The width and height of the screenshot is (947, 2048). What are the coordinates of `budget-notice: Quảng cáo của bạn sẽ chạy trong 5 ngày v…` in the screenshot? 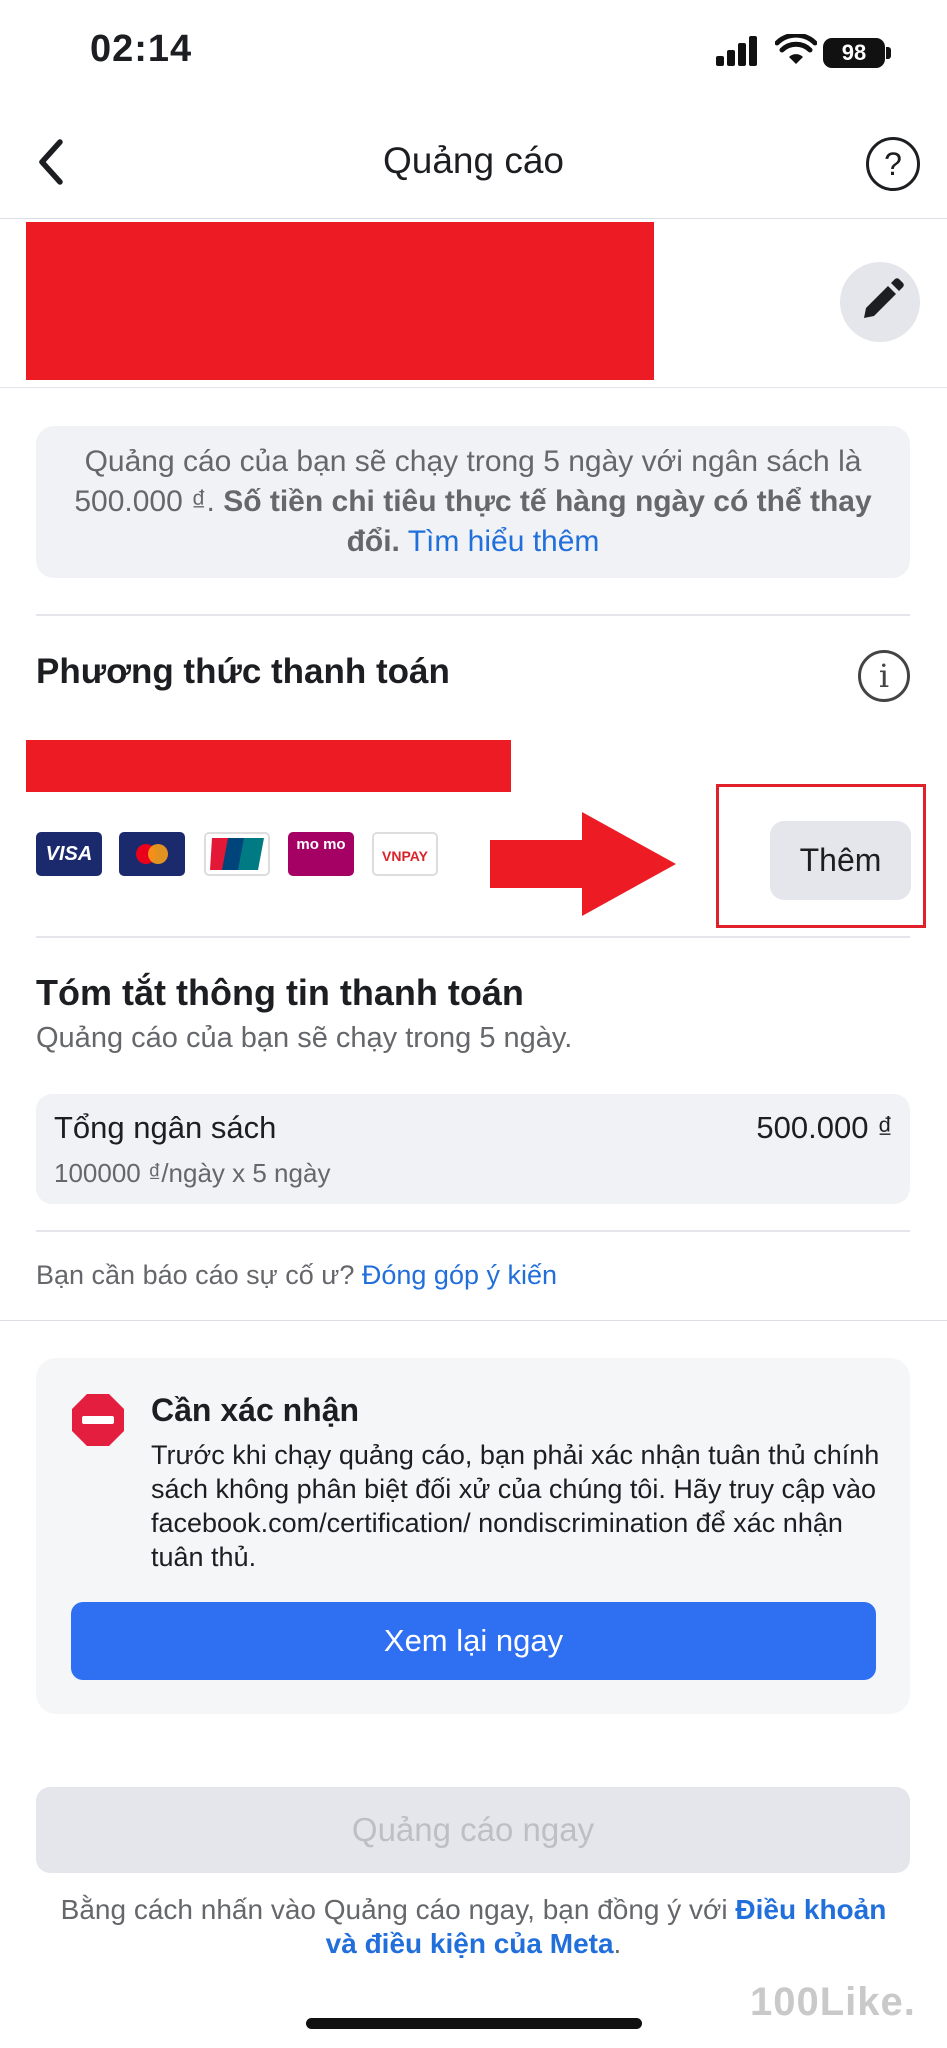 It's located at (473, 502).